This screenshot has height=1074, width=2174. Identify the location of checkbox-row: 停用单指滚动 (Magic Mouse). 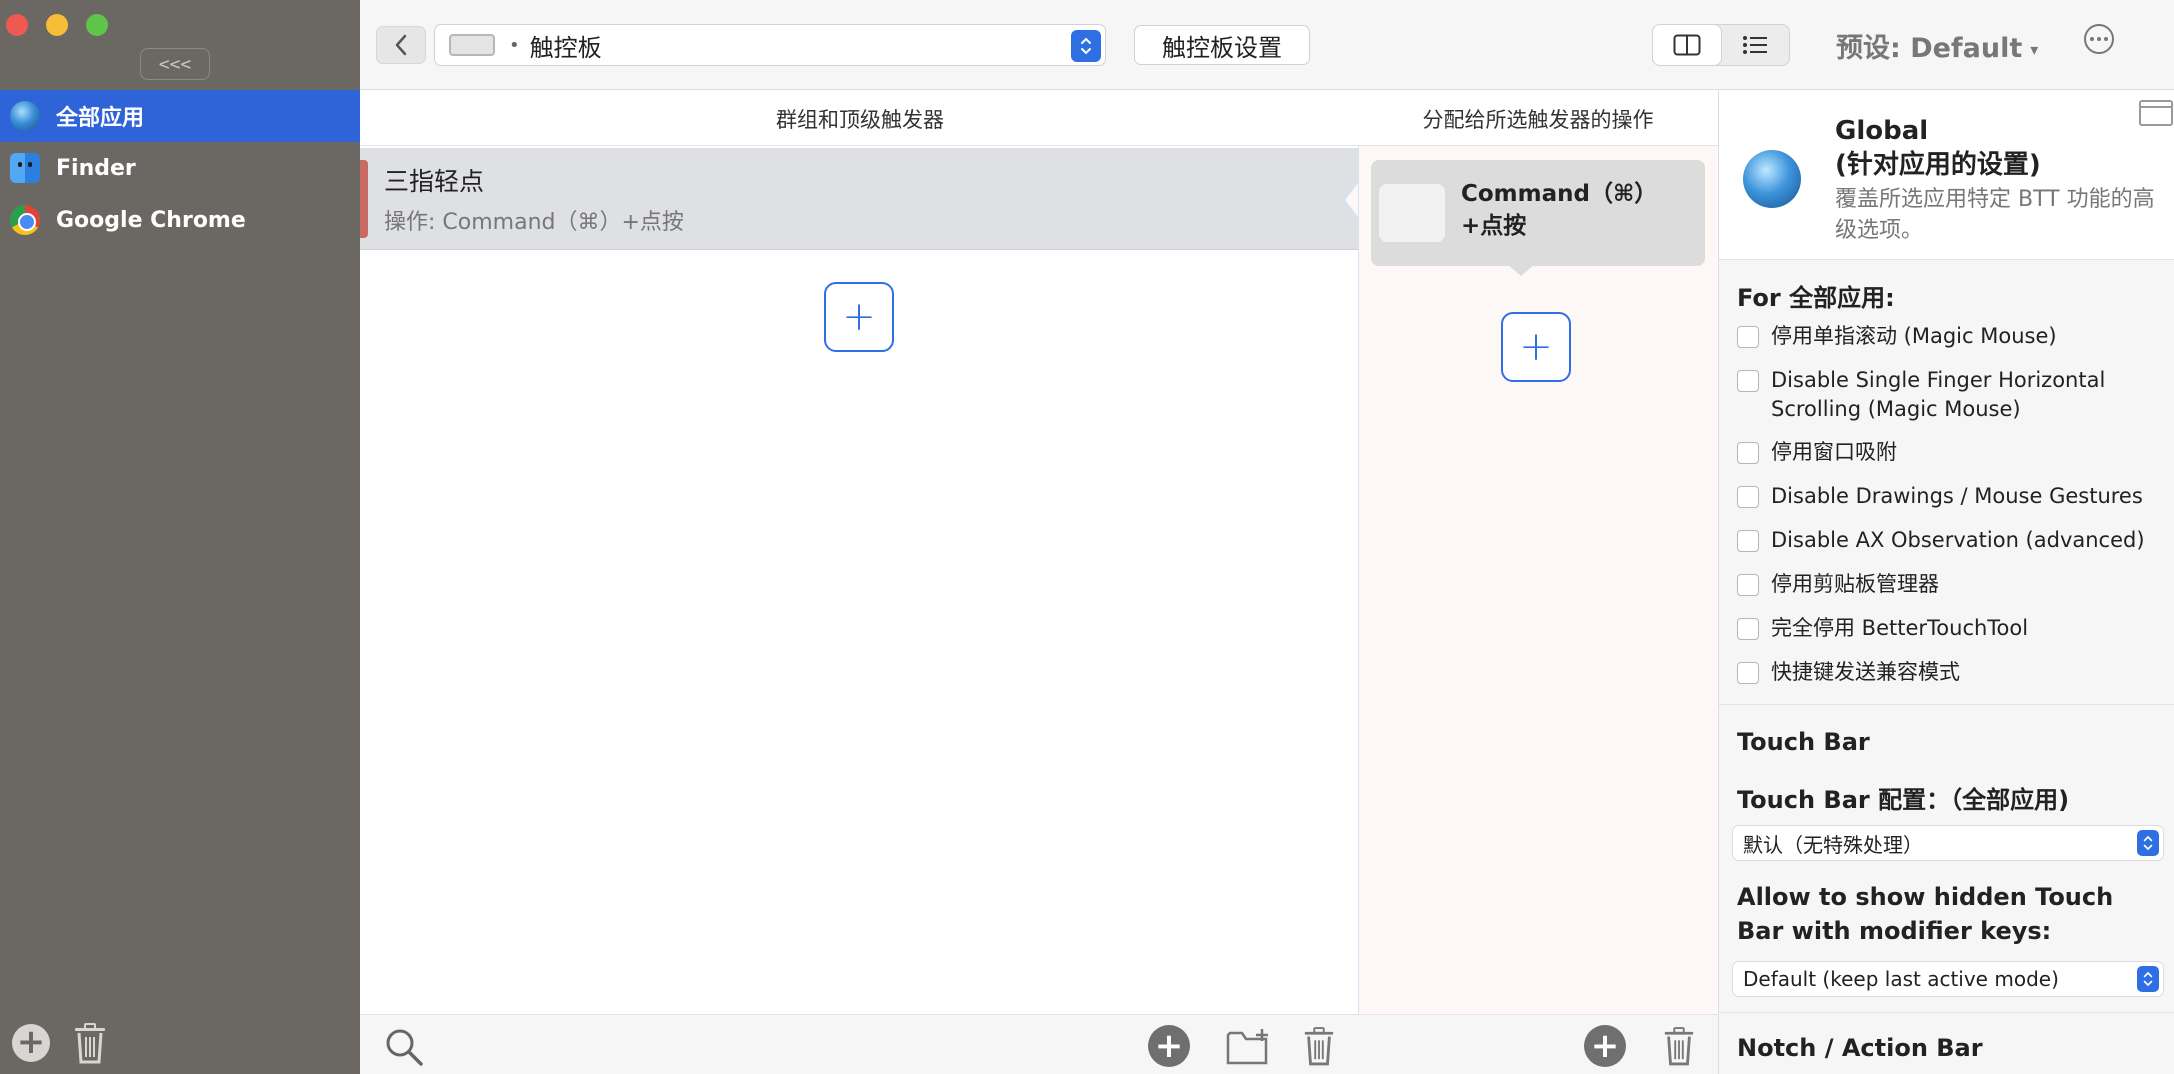
(1952, 336).